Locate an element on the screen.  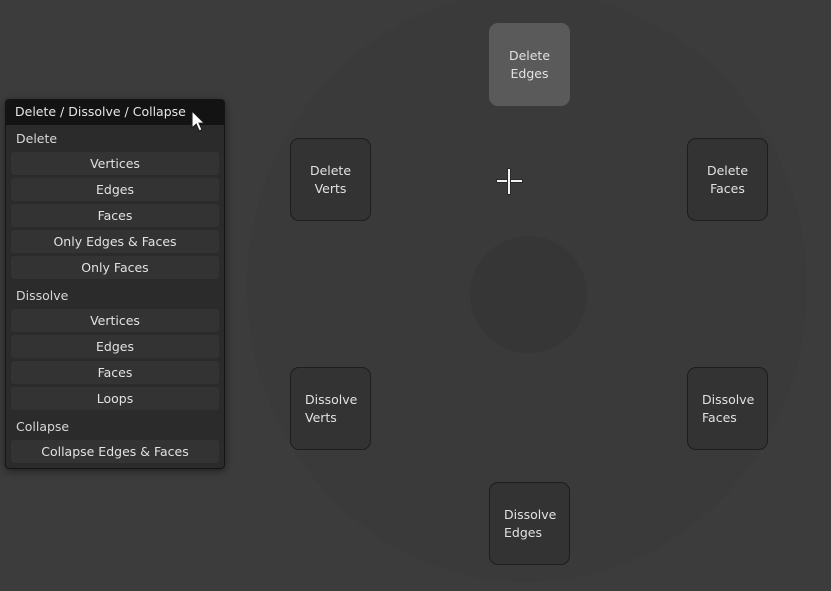
pie-item-dissolve-edges-label: Dissolve Edges is located at coordinates (530, 523).